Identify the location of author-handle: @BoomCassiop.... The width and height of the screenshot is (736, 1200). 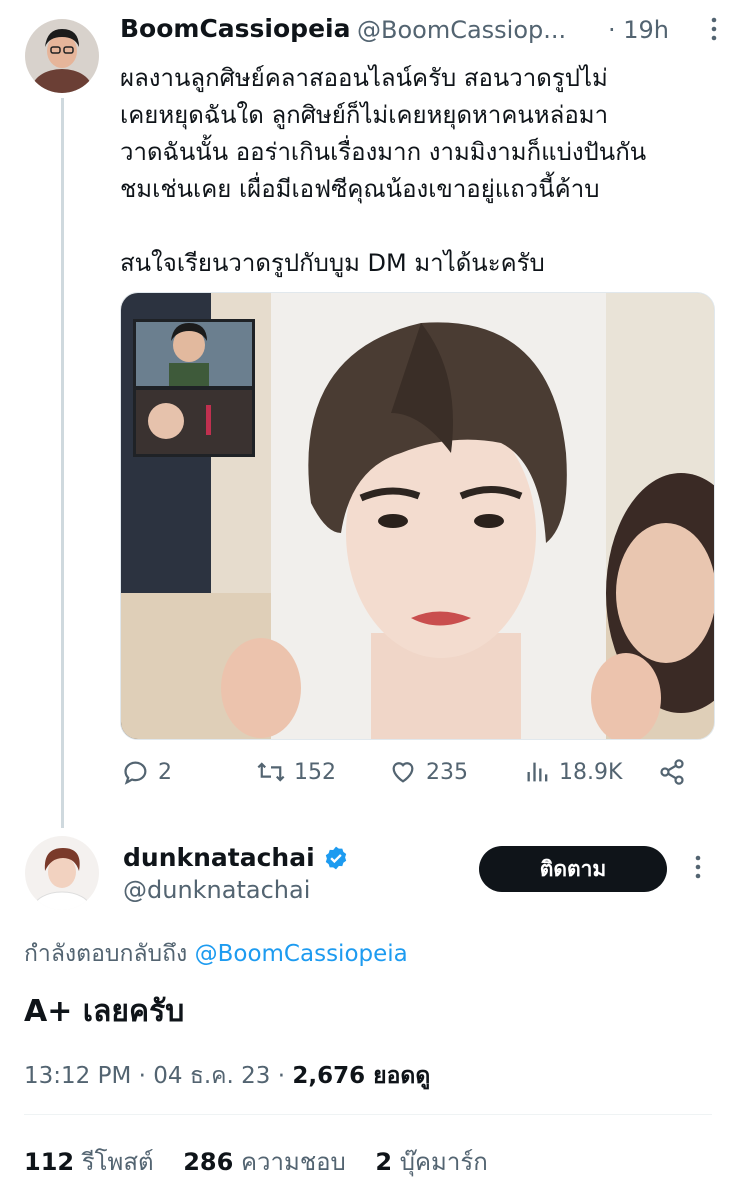
(461, 30).